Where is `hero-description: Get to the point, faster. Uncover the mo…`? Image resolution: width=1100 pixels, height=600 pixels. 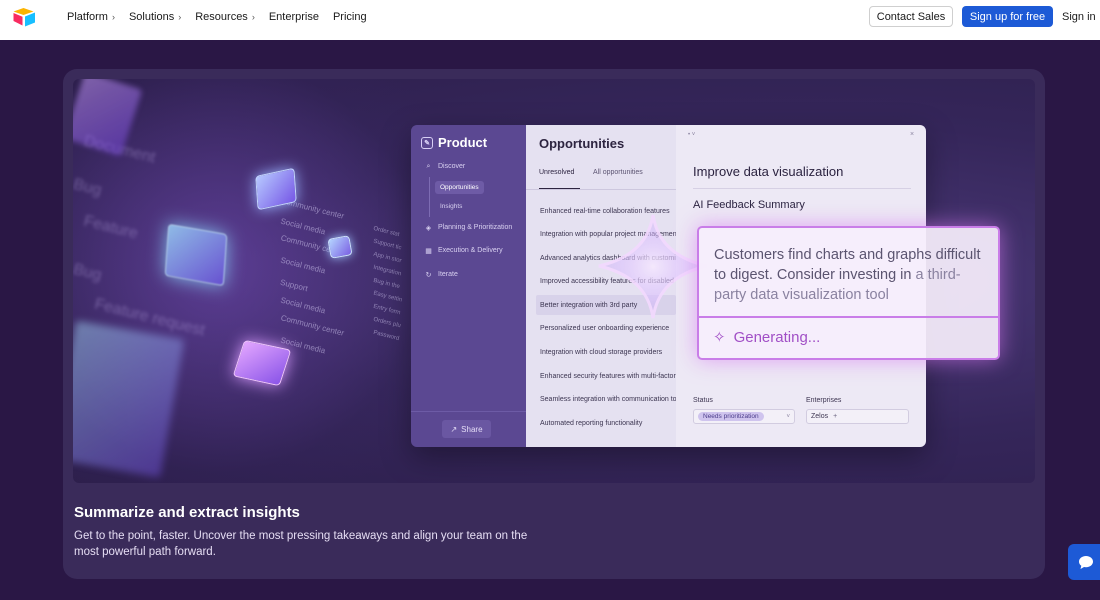
hero-description: Get to the point, faster. Uncover the mo… is located at coordinates (301, 544).